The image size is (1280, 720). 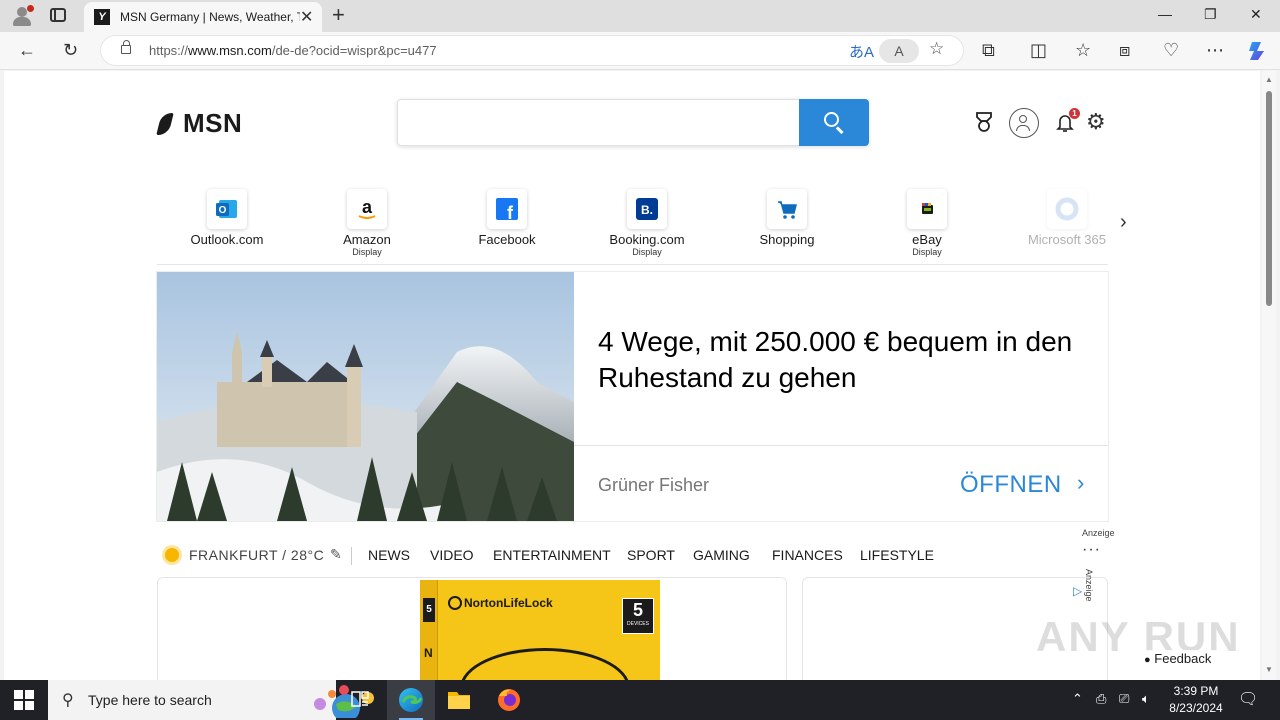 I want to click on quick-link-facebook: f Facebook, so click(x=507, y=218).